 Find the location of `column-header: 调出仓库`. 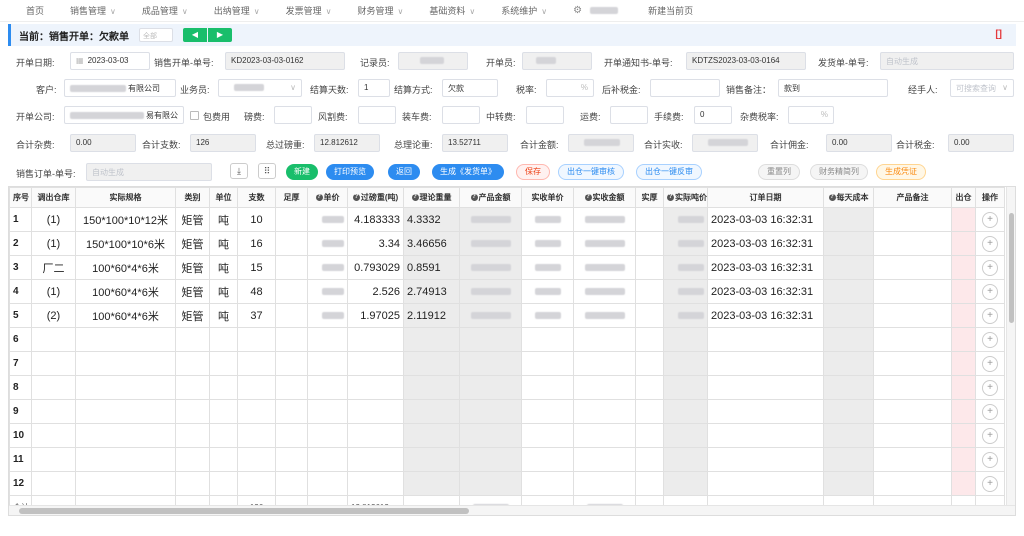

column-header: 调出仓库 is located at coordinates (53, 197).